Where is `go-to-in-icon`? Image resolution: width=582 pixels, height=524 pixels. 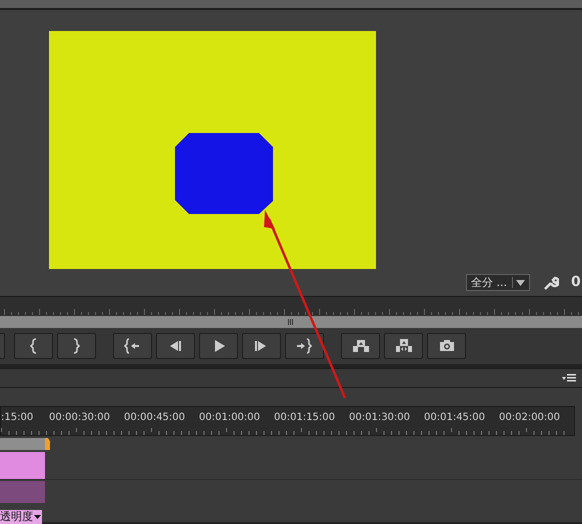 go-to-in-icon is located at coordinates (133, 346).